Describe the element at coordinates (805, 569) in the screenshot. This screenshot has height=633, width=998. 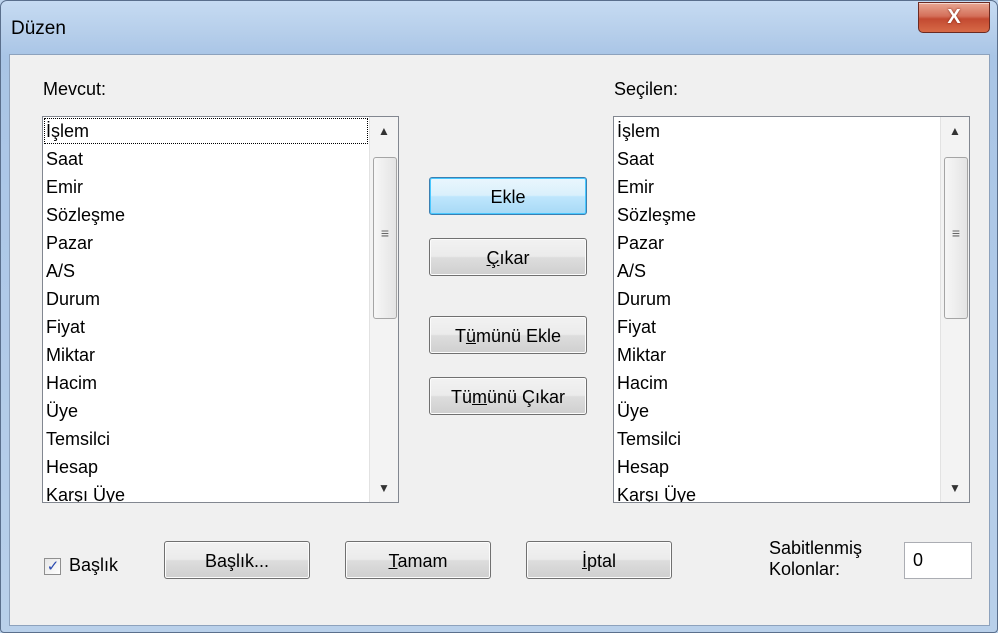
I see `fixed-columns-label-line2: Kolonlar:` at that location.